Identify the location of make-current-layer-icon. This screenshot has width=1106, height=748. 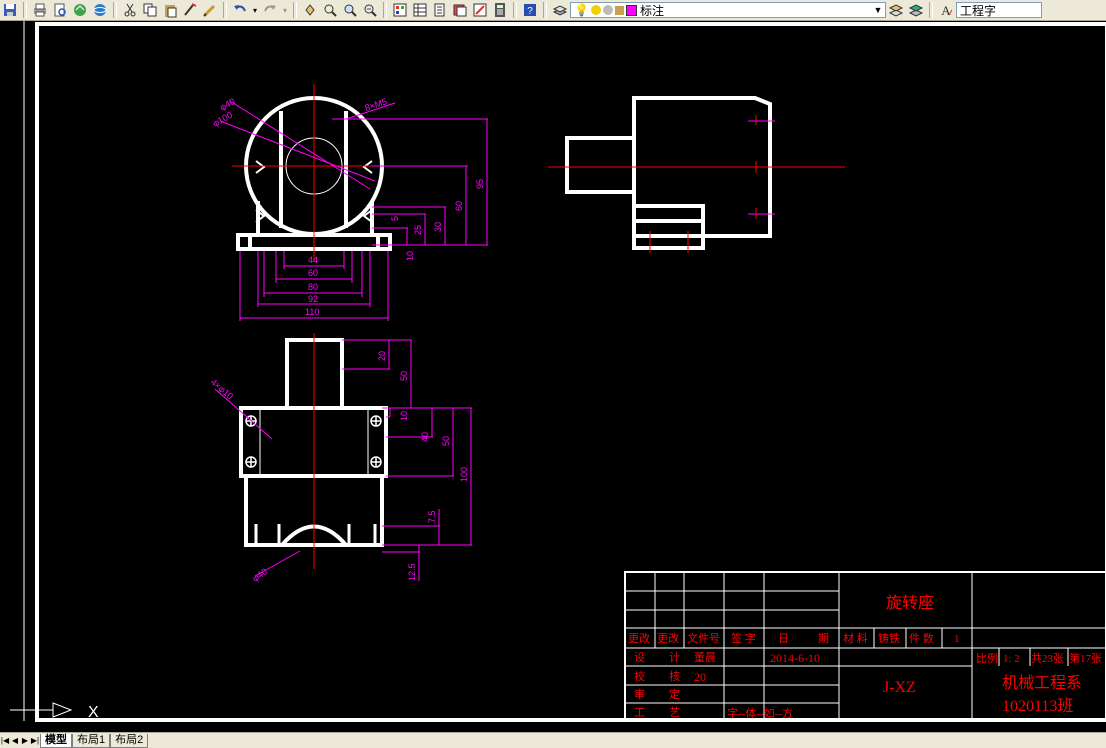
(896, 10).